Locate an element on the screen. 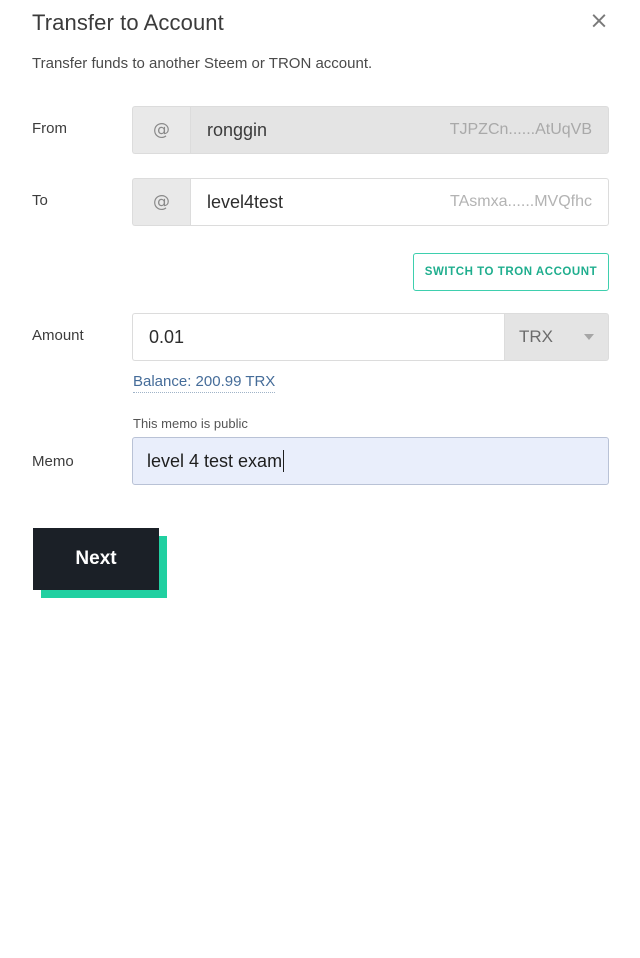  text-cursor is located at coordinates (284, 461).